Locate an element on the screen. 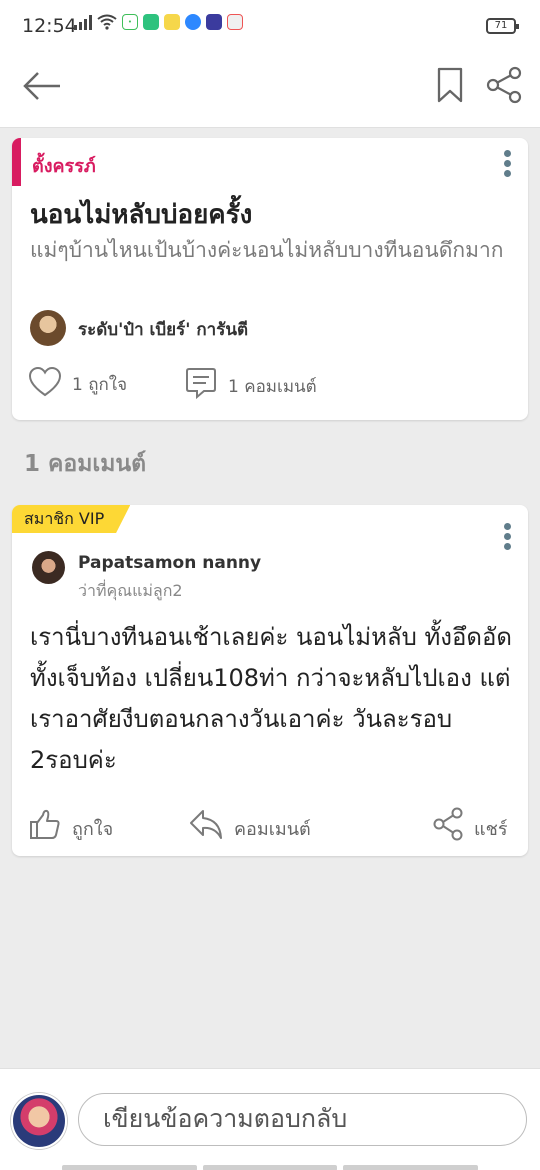 The width and height of the screenshot is (540, 1170). font-app-icon is located at coordinates (172, 22).